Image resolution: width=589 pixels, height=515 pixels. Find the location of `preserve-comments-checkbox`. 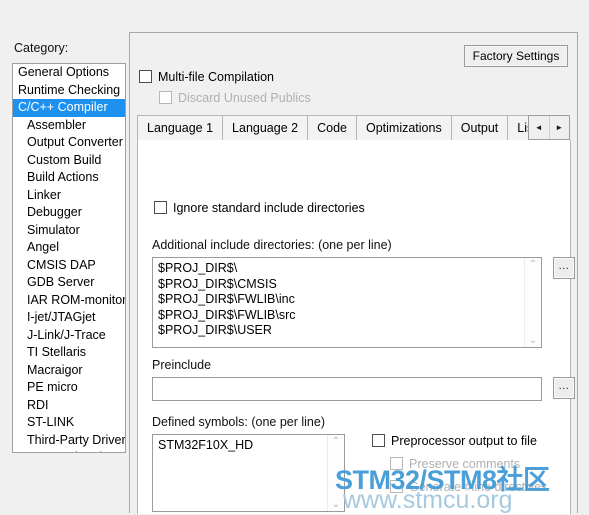

preserve-comments-checkbox is located at coordinates (396, 463).